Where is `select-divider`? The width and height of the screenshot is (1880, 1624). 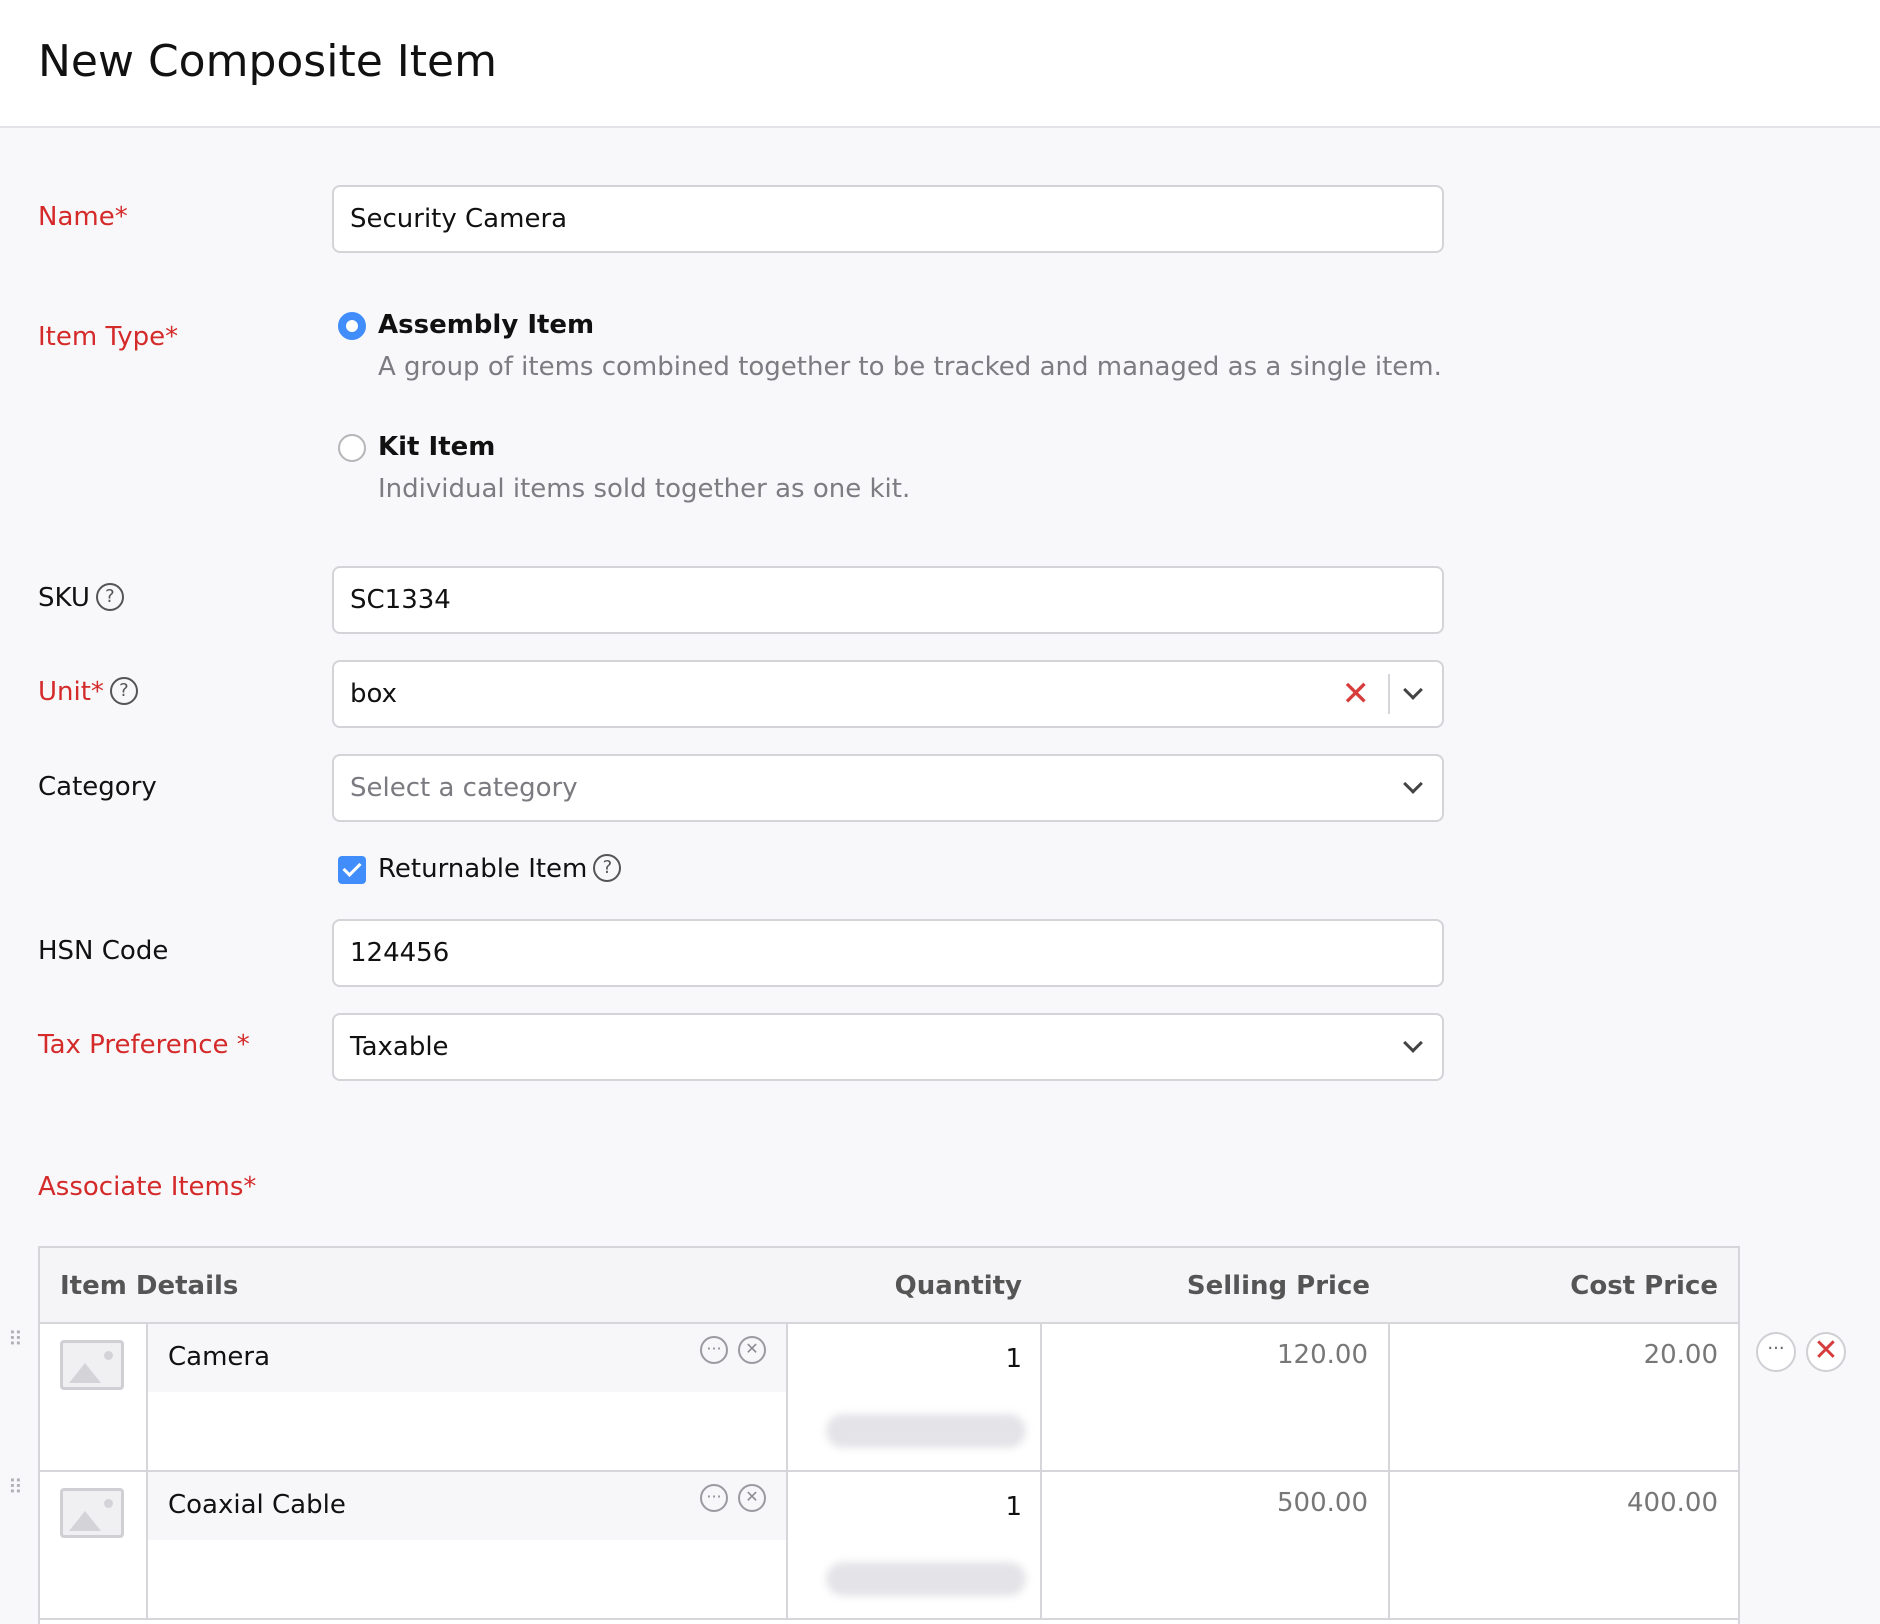 select-divider is located at coordinates (1389, 694).